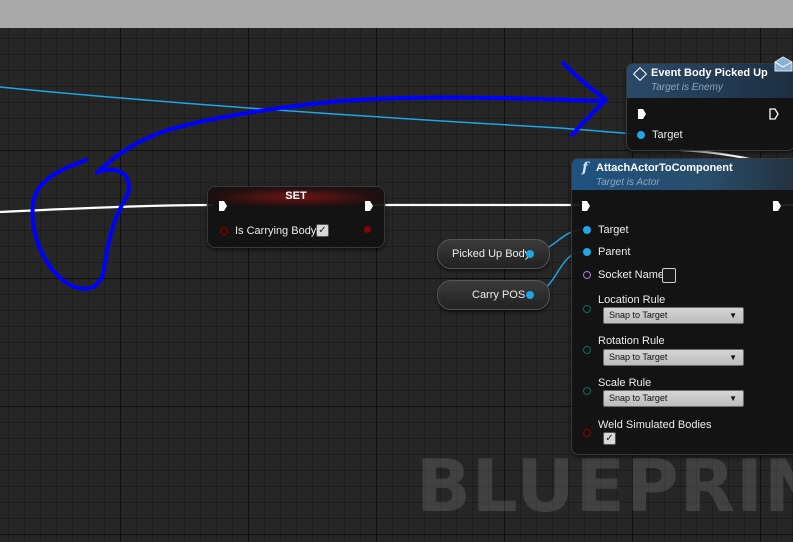  Describe the element at coordinates (319, 110) in the screenshot. I see `object-wire-event-target` at that location.